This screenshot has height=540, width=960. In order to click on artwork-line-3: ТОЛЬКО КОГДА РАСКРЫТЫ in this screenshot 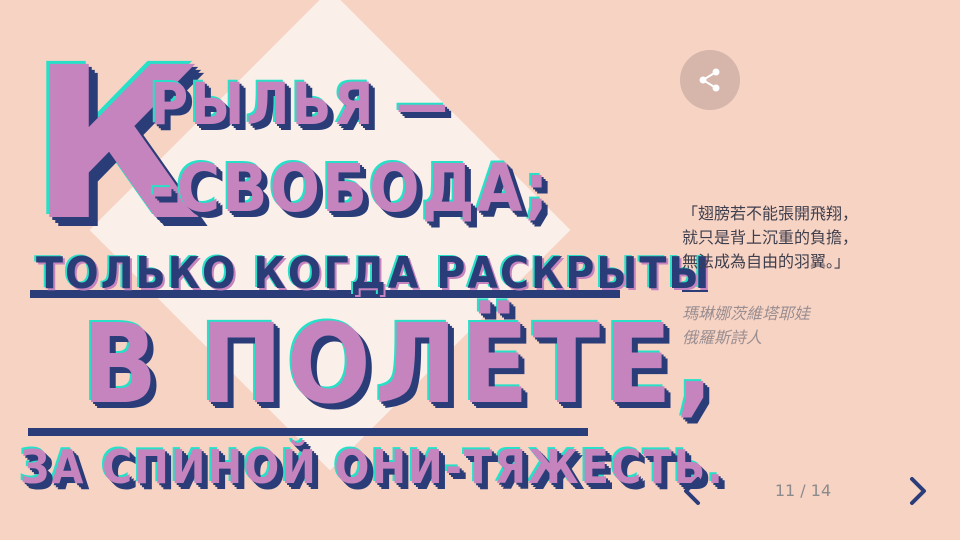, I will do `click(374, 273)`.